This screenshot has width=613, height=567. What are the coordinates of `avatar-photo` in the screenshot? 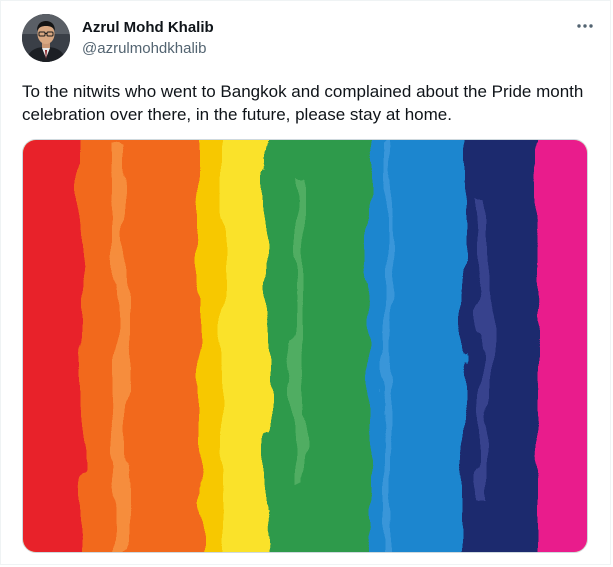 It's located at (46, 38).